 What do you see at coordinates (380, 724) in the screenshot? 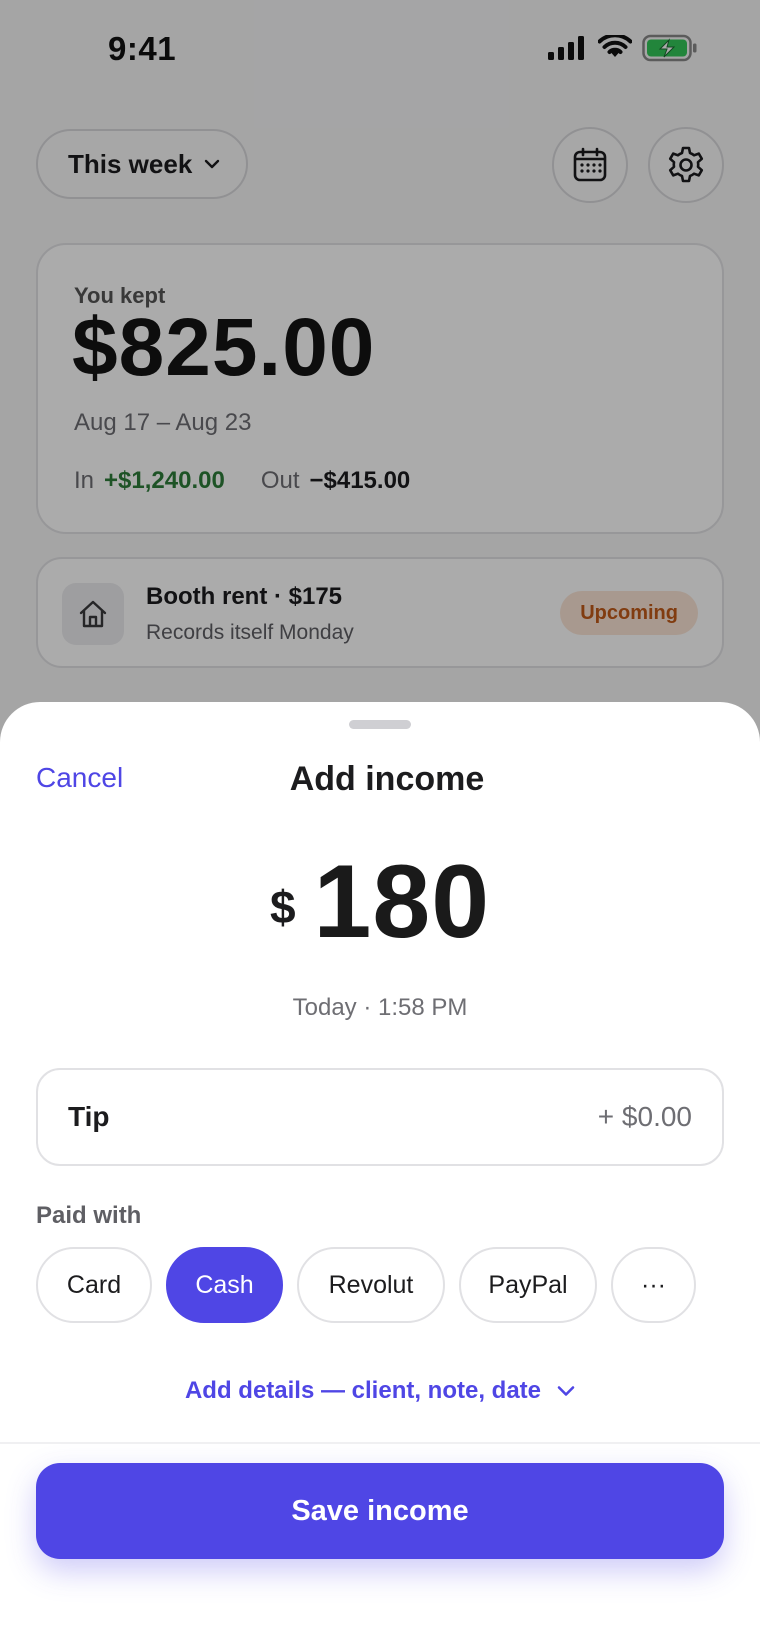
I see `sheet-grabber` at bounding box center [380, 724].